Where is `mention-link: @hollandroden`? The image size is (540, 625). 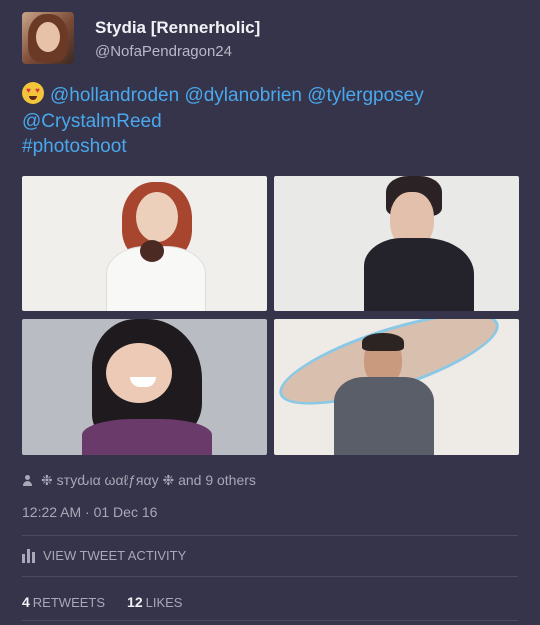
mention-link: @hollandroden is located at coordinates (114, 95).